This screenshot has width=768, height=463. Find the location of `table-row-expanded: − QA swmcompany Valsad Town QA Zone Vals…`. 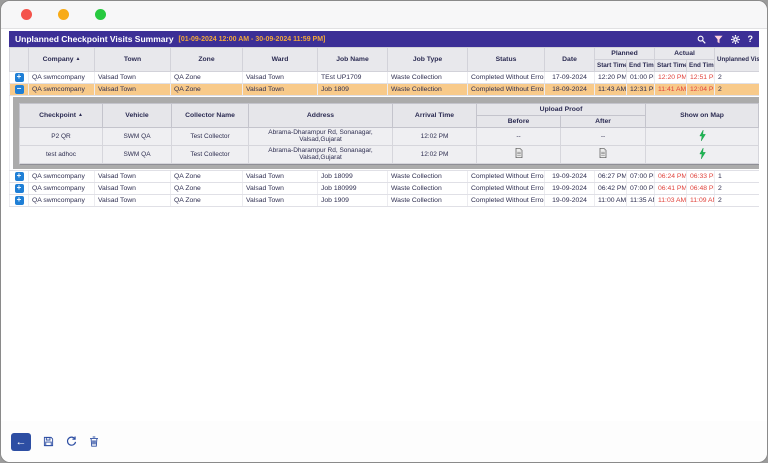

table-row-expanded: − QA swmcompany Valsad Town QA Zone Vals… is located at coordinates (384, 89).